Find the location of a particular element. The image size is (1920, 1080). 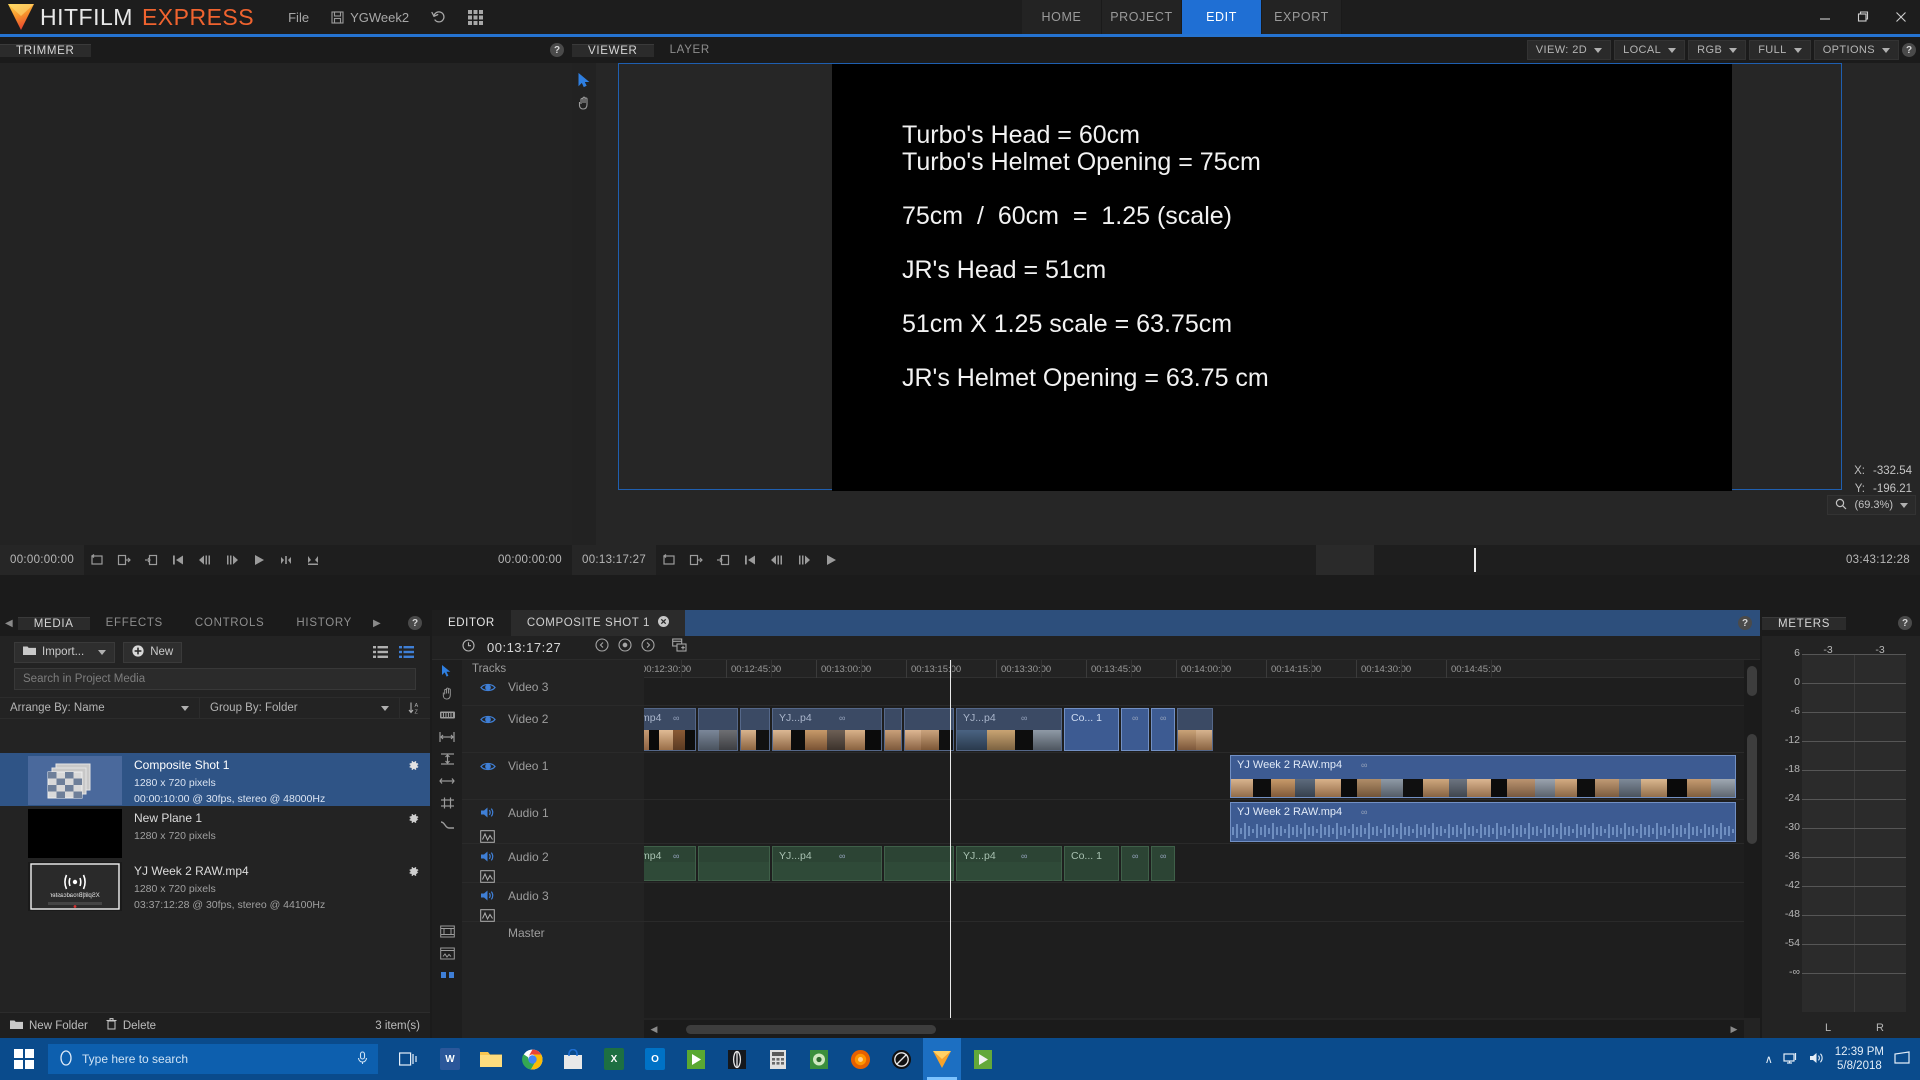

network-icon is located at coordinates (1791, 1059).